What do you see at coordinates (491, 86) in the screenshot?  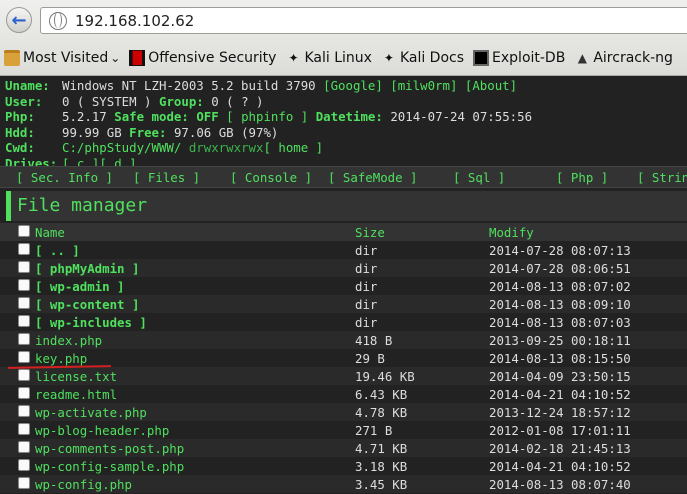 I see `about-link: [About]` at bounding box center [491, 86].